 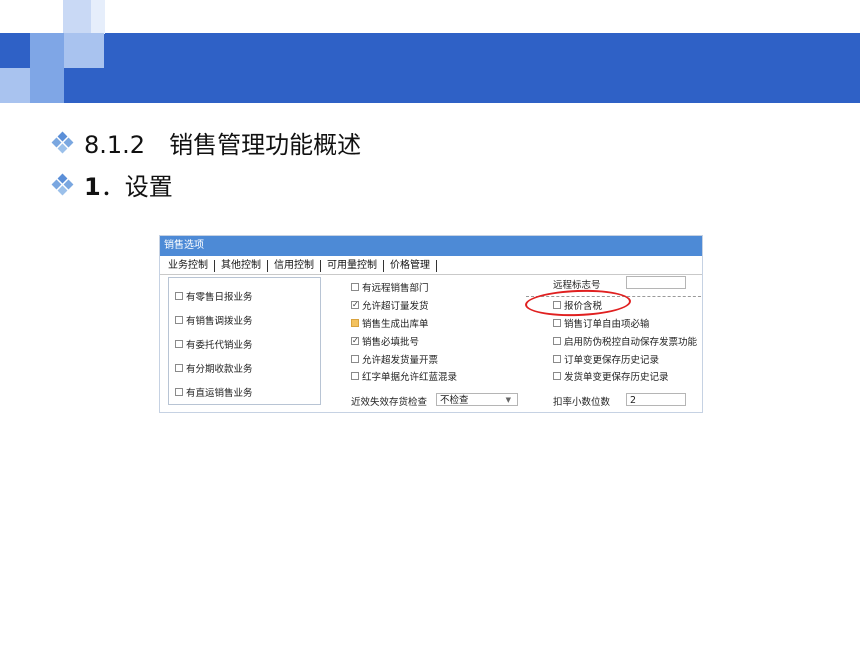 I want to click on option-over-ship-invoice: 允许超发货量开票, so click(x=394, y=359).